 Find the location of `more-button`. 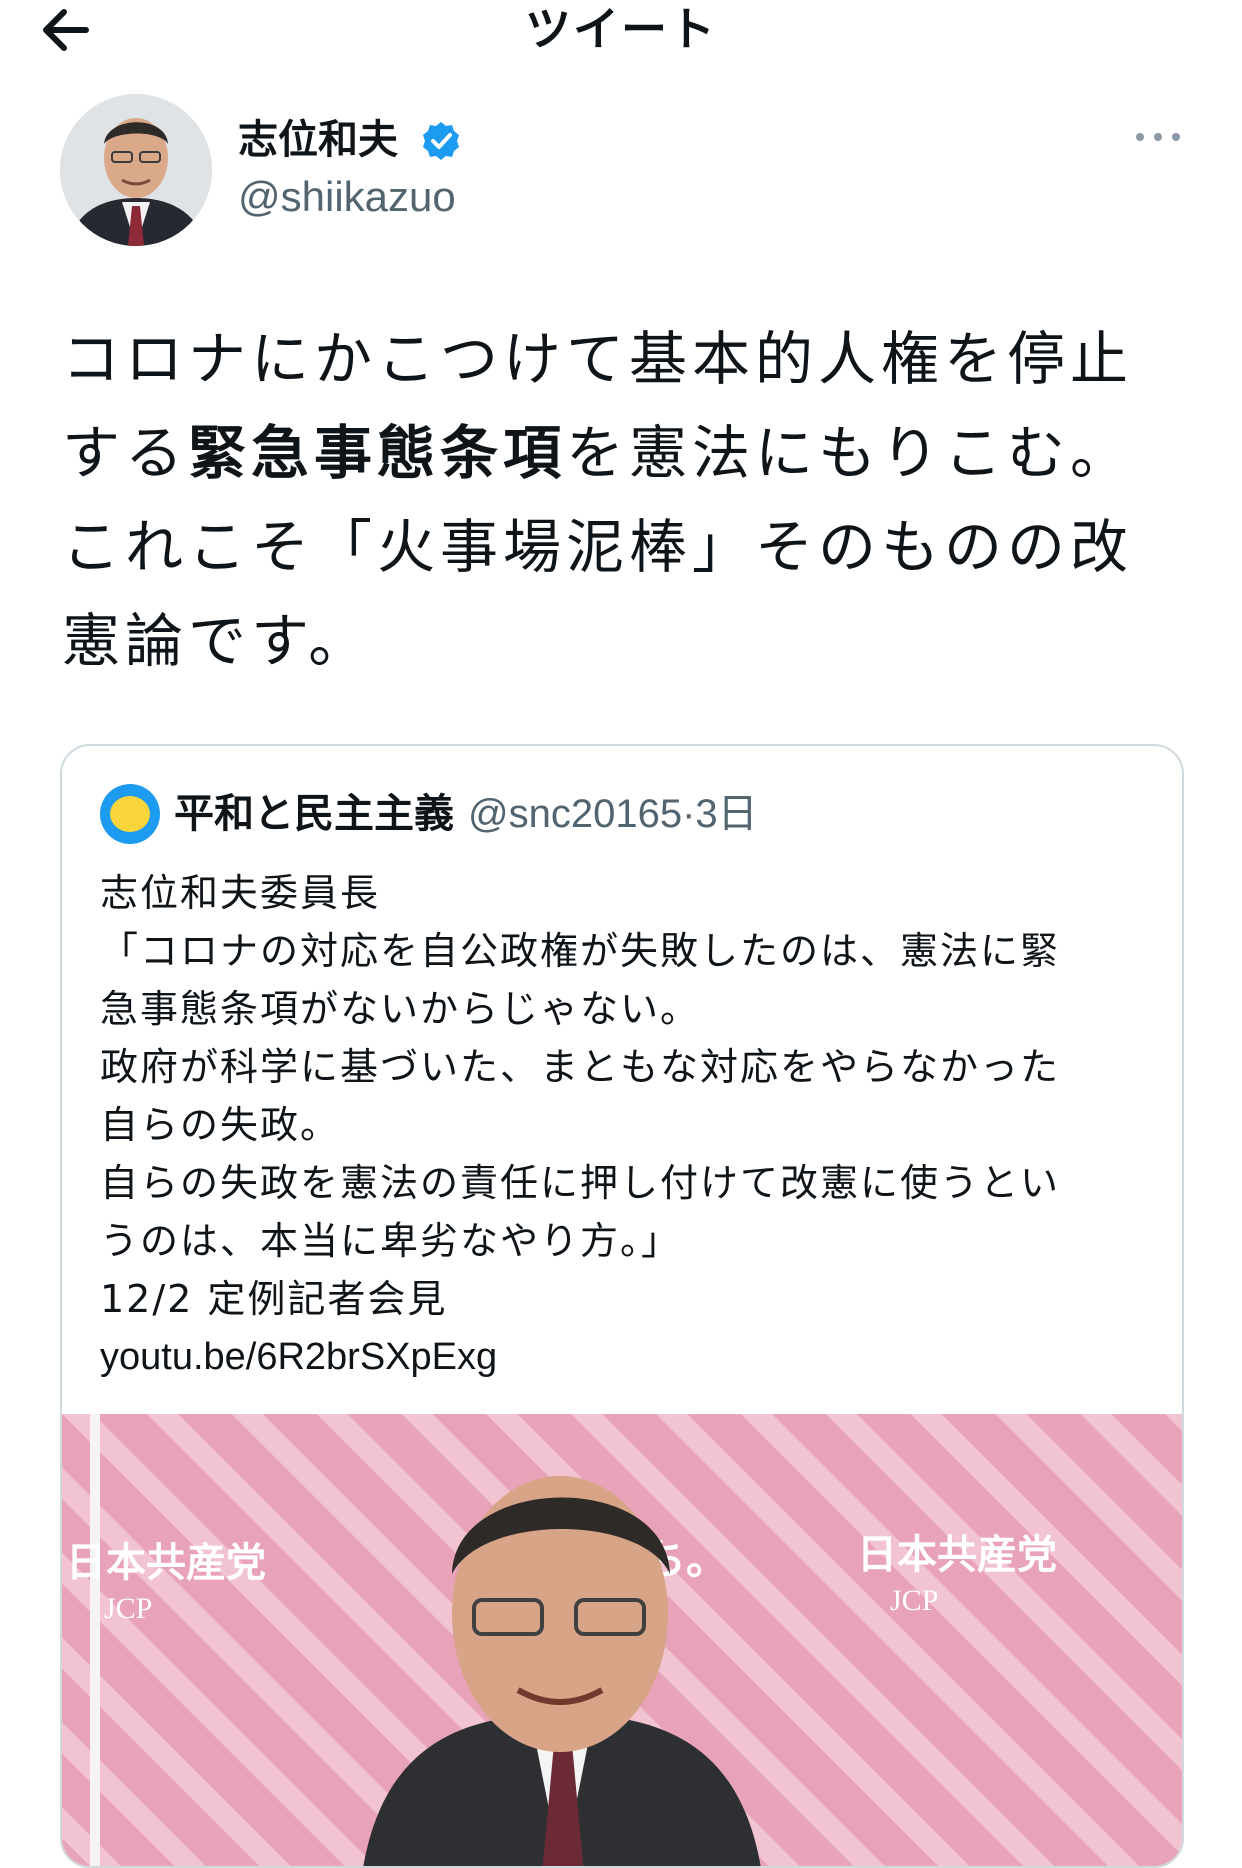

more-button is located at coordinates (1158, 137).